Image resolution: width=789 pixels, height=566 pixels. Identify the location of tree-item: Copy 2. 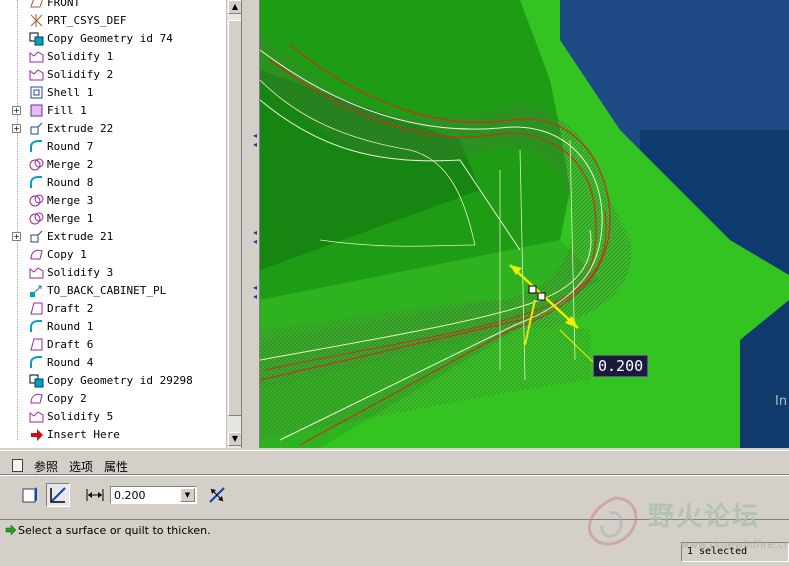
(113, 399).